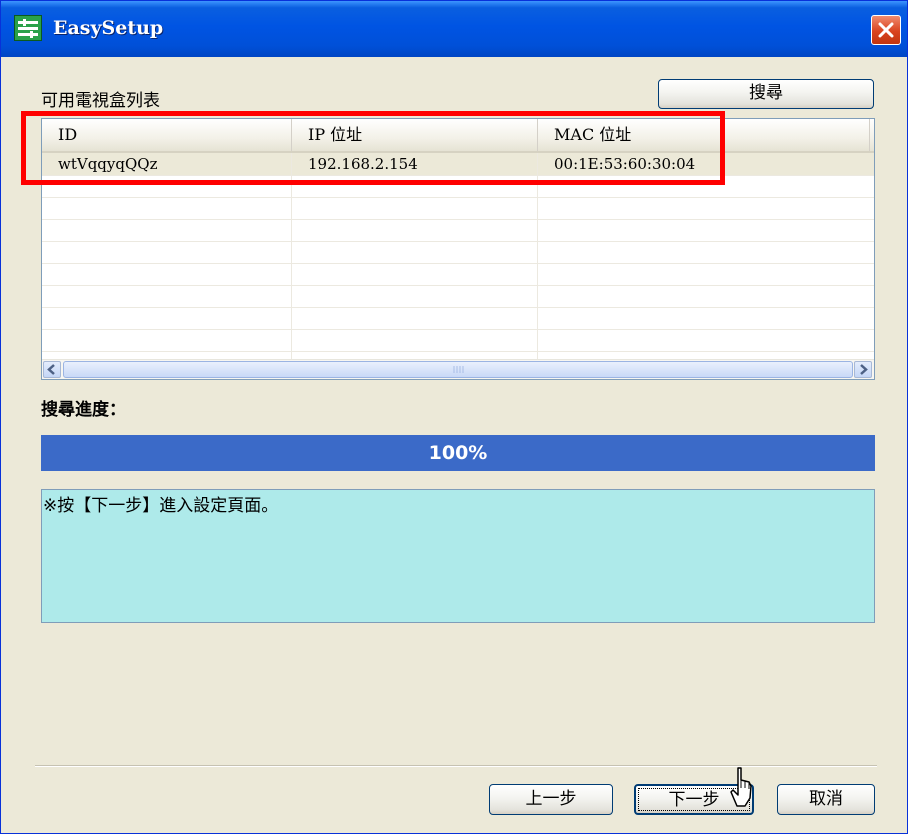 The width and height of the screenshot is (908, 834). What do you see at coordinates (28, 28) in the screenshot?
I see `app-icon` at bounding box center [28, 28].